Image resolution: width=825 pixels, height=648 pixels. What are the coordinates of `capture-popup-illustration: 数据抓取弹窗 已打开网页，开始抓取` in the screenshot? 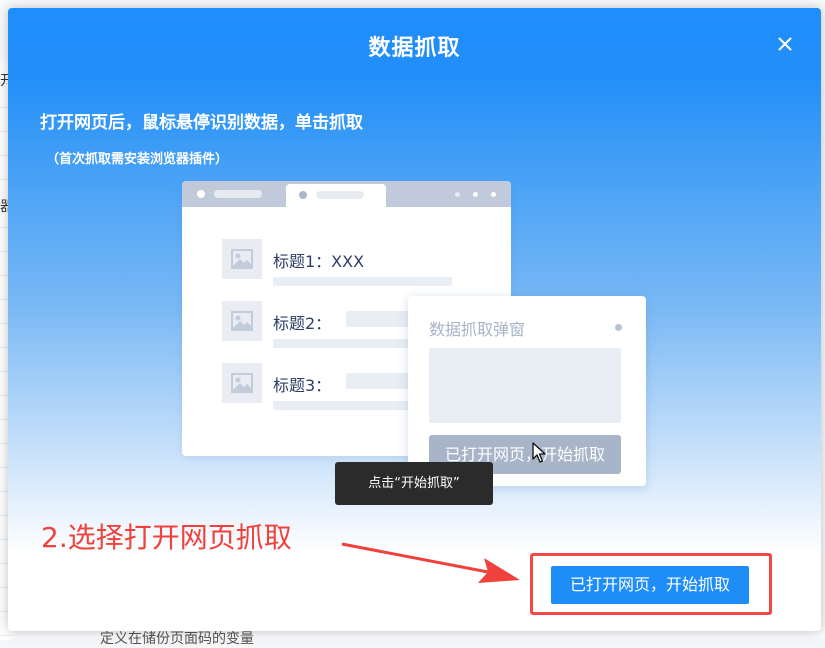 It's located at (527, 391).